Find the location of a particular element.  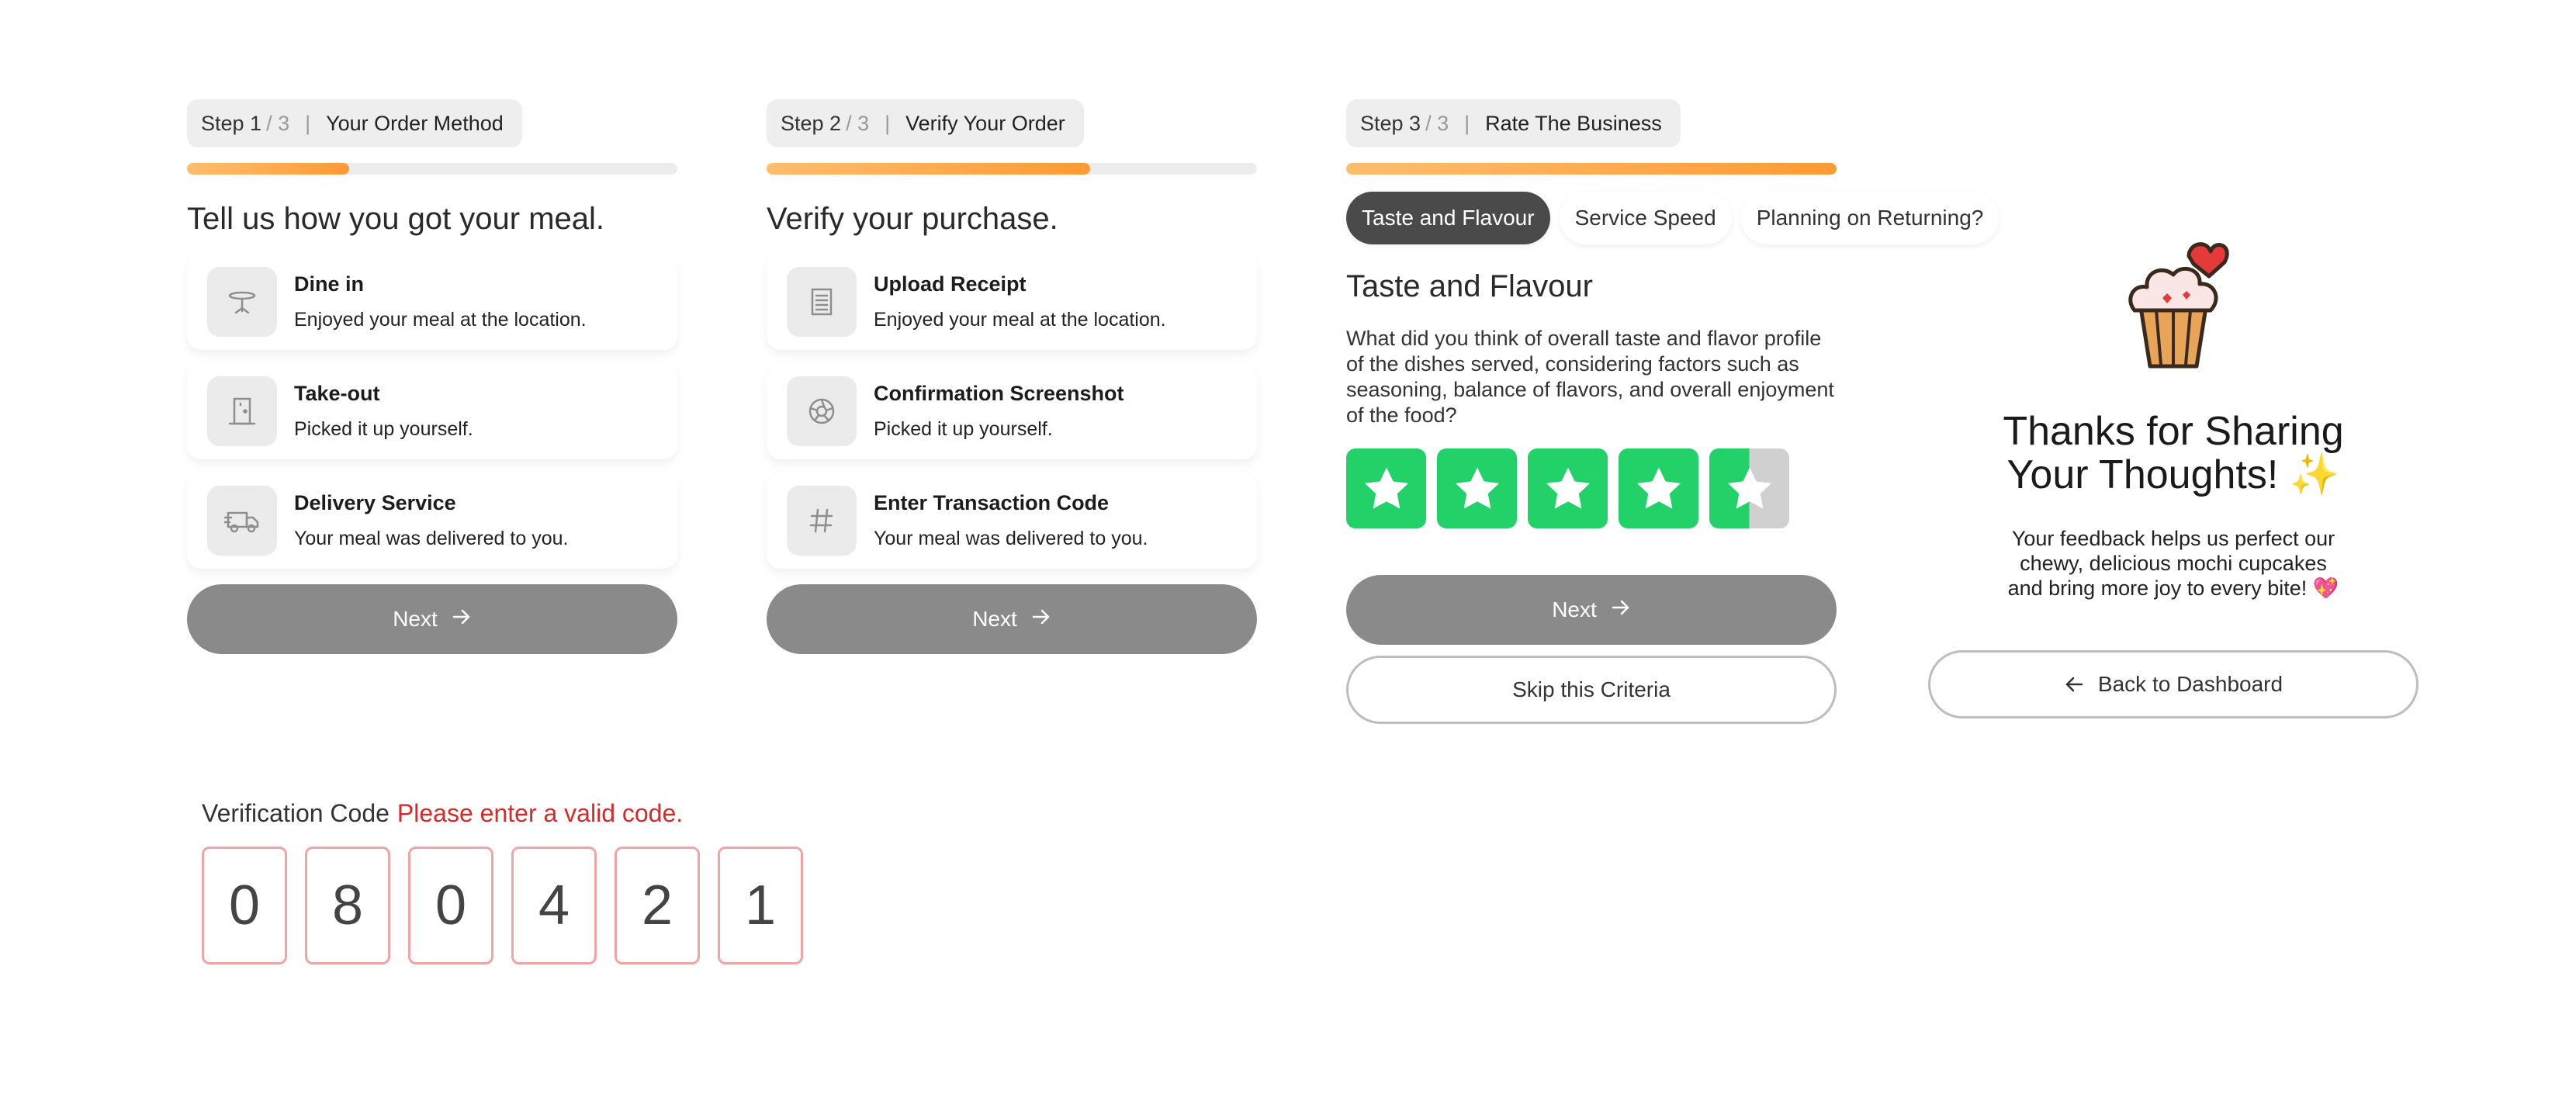

step-indicator: Step 2 / 3 | Verify Your Order is located at coordinates (925, 123).